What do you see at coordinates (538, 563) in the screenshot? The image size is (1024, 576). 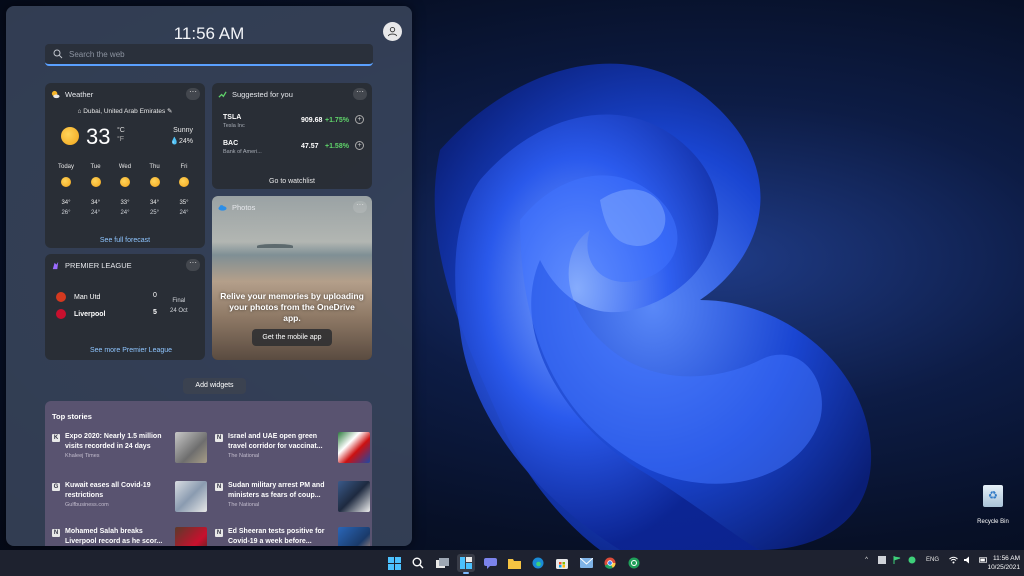 I see `edge-icon` at bounding box center [538, 563].